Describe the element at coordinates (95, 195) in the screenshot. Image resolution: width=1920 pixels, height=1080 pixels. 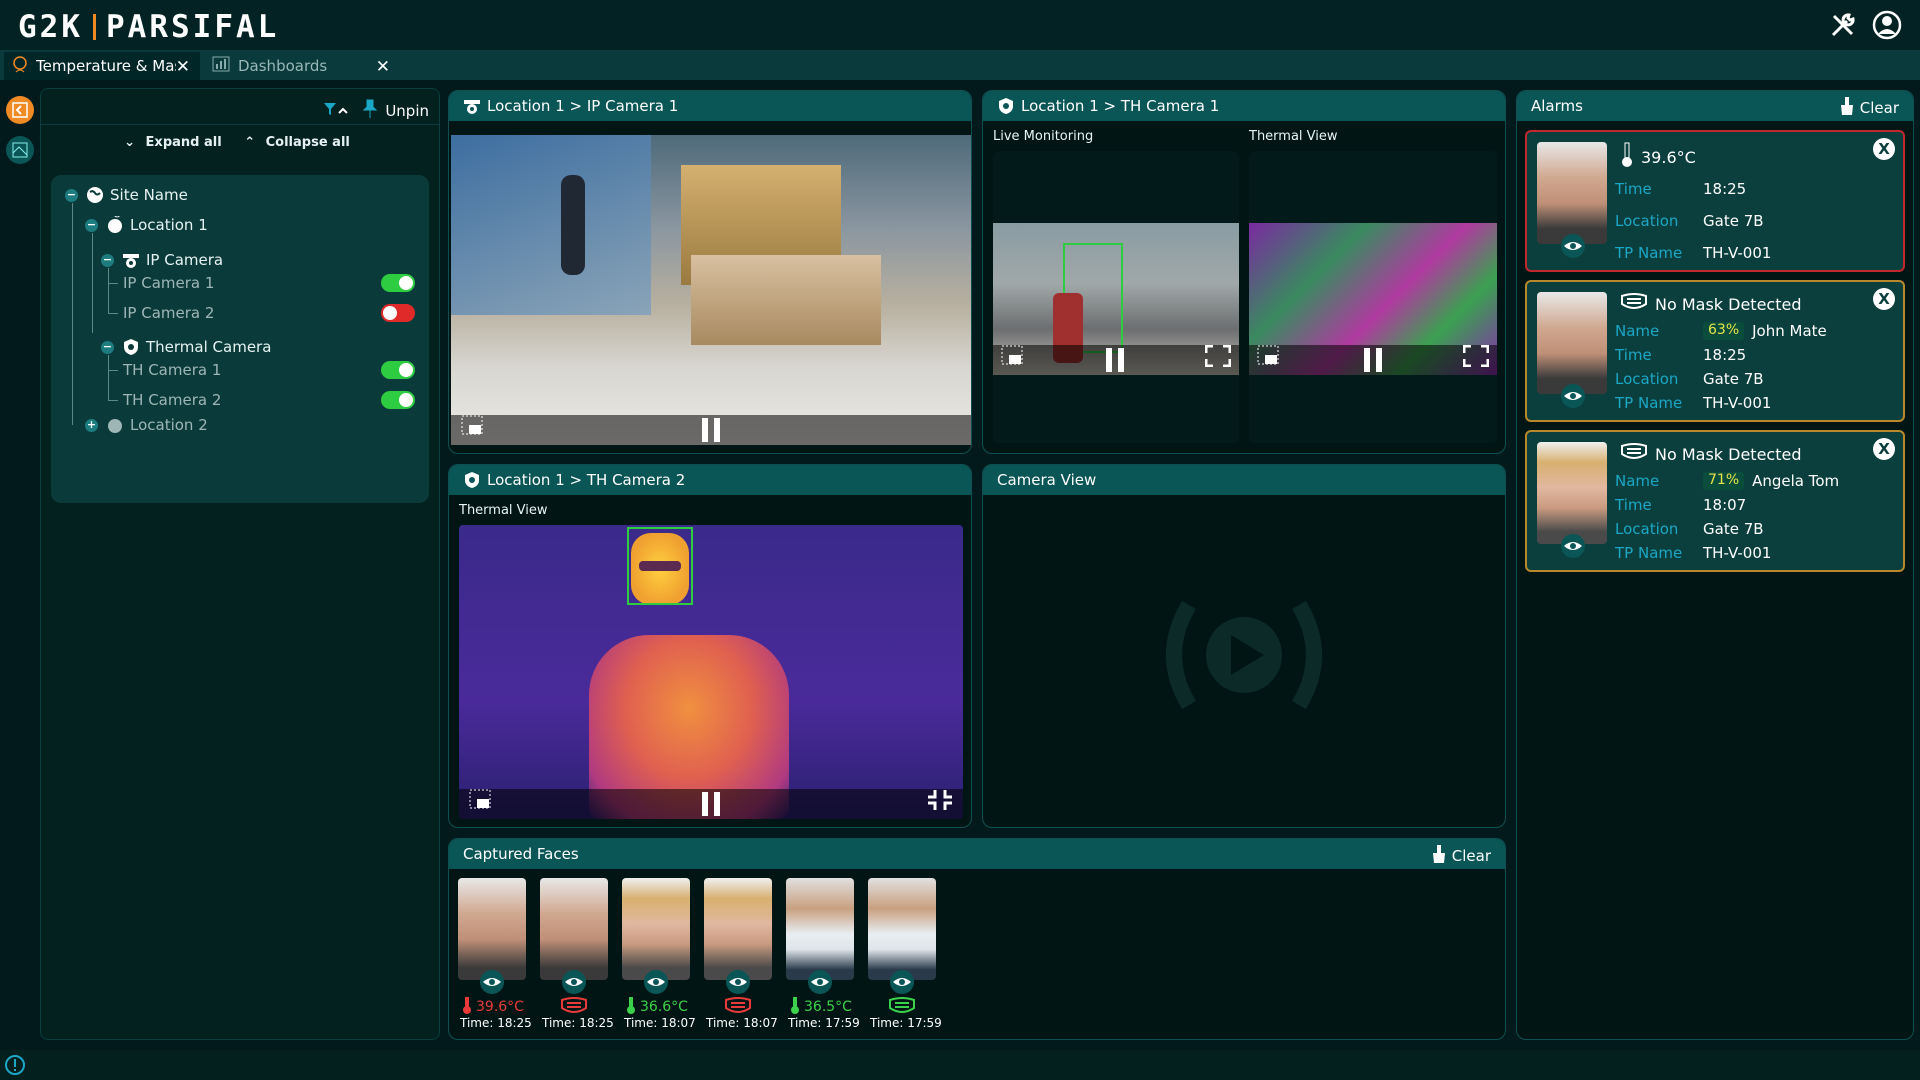
I see `globe-icon` at that location.